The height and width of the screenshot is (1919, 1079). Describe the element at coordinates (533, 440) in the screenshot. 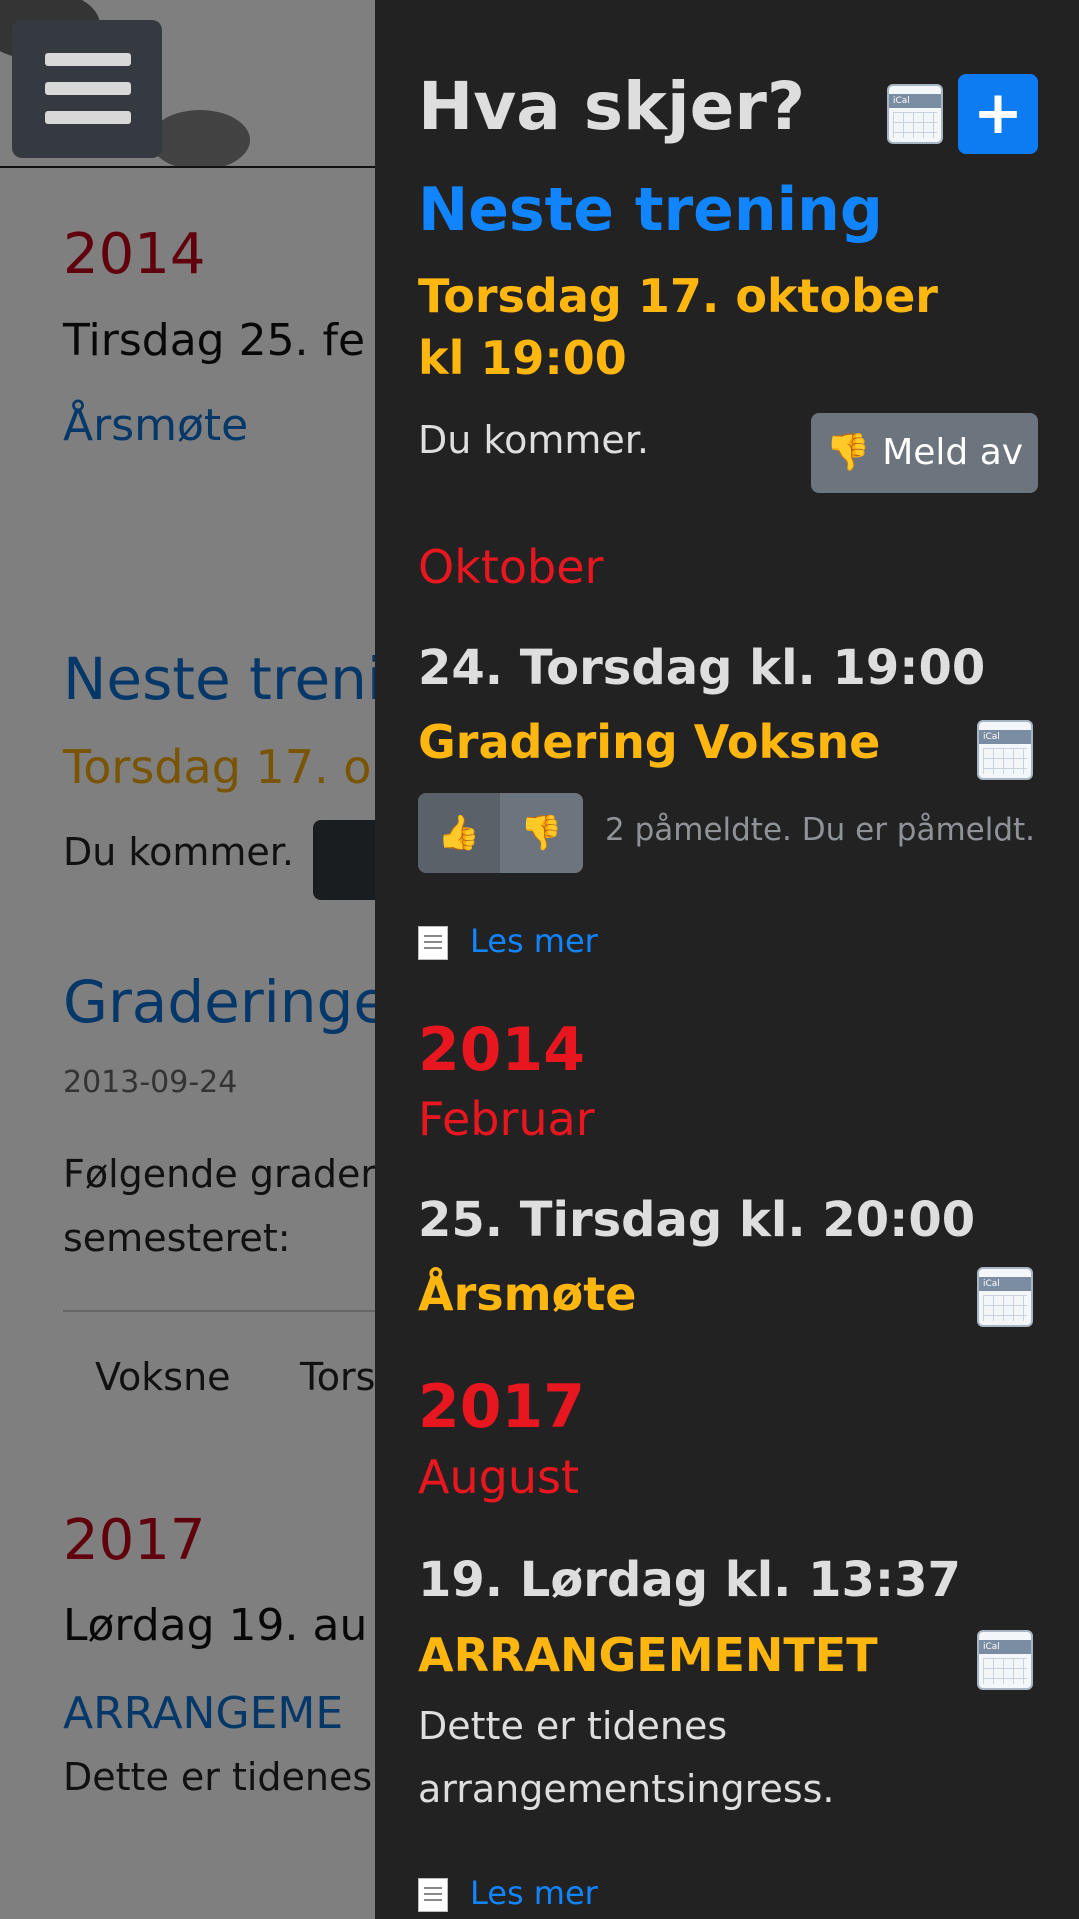

I see `attendance-status: Du kommer.` at that location.